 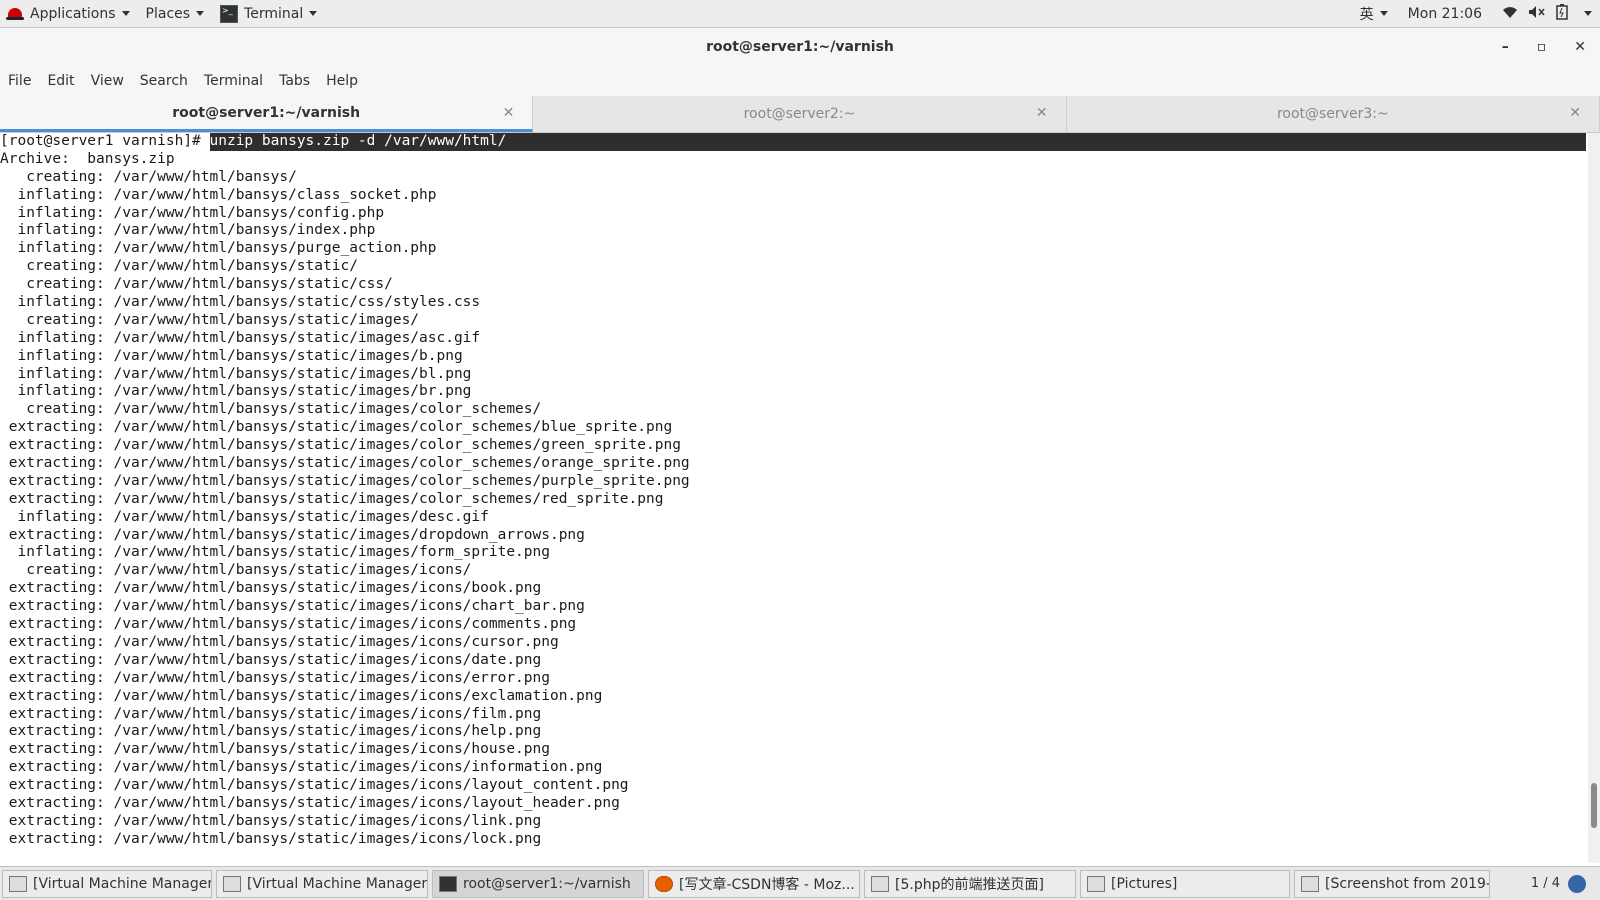 I want to click on document-icon, so click(x=880, y=883).